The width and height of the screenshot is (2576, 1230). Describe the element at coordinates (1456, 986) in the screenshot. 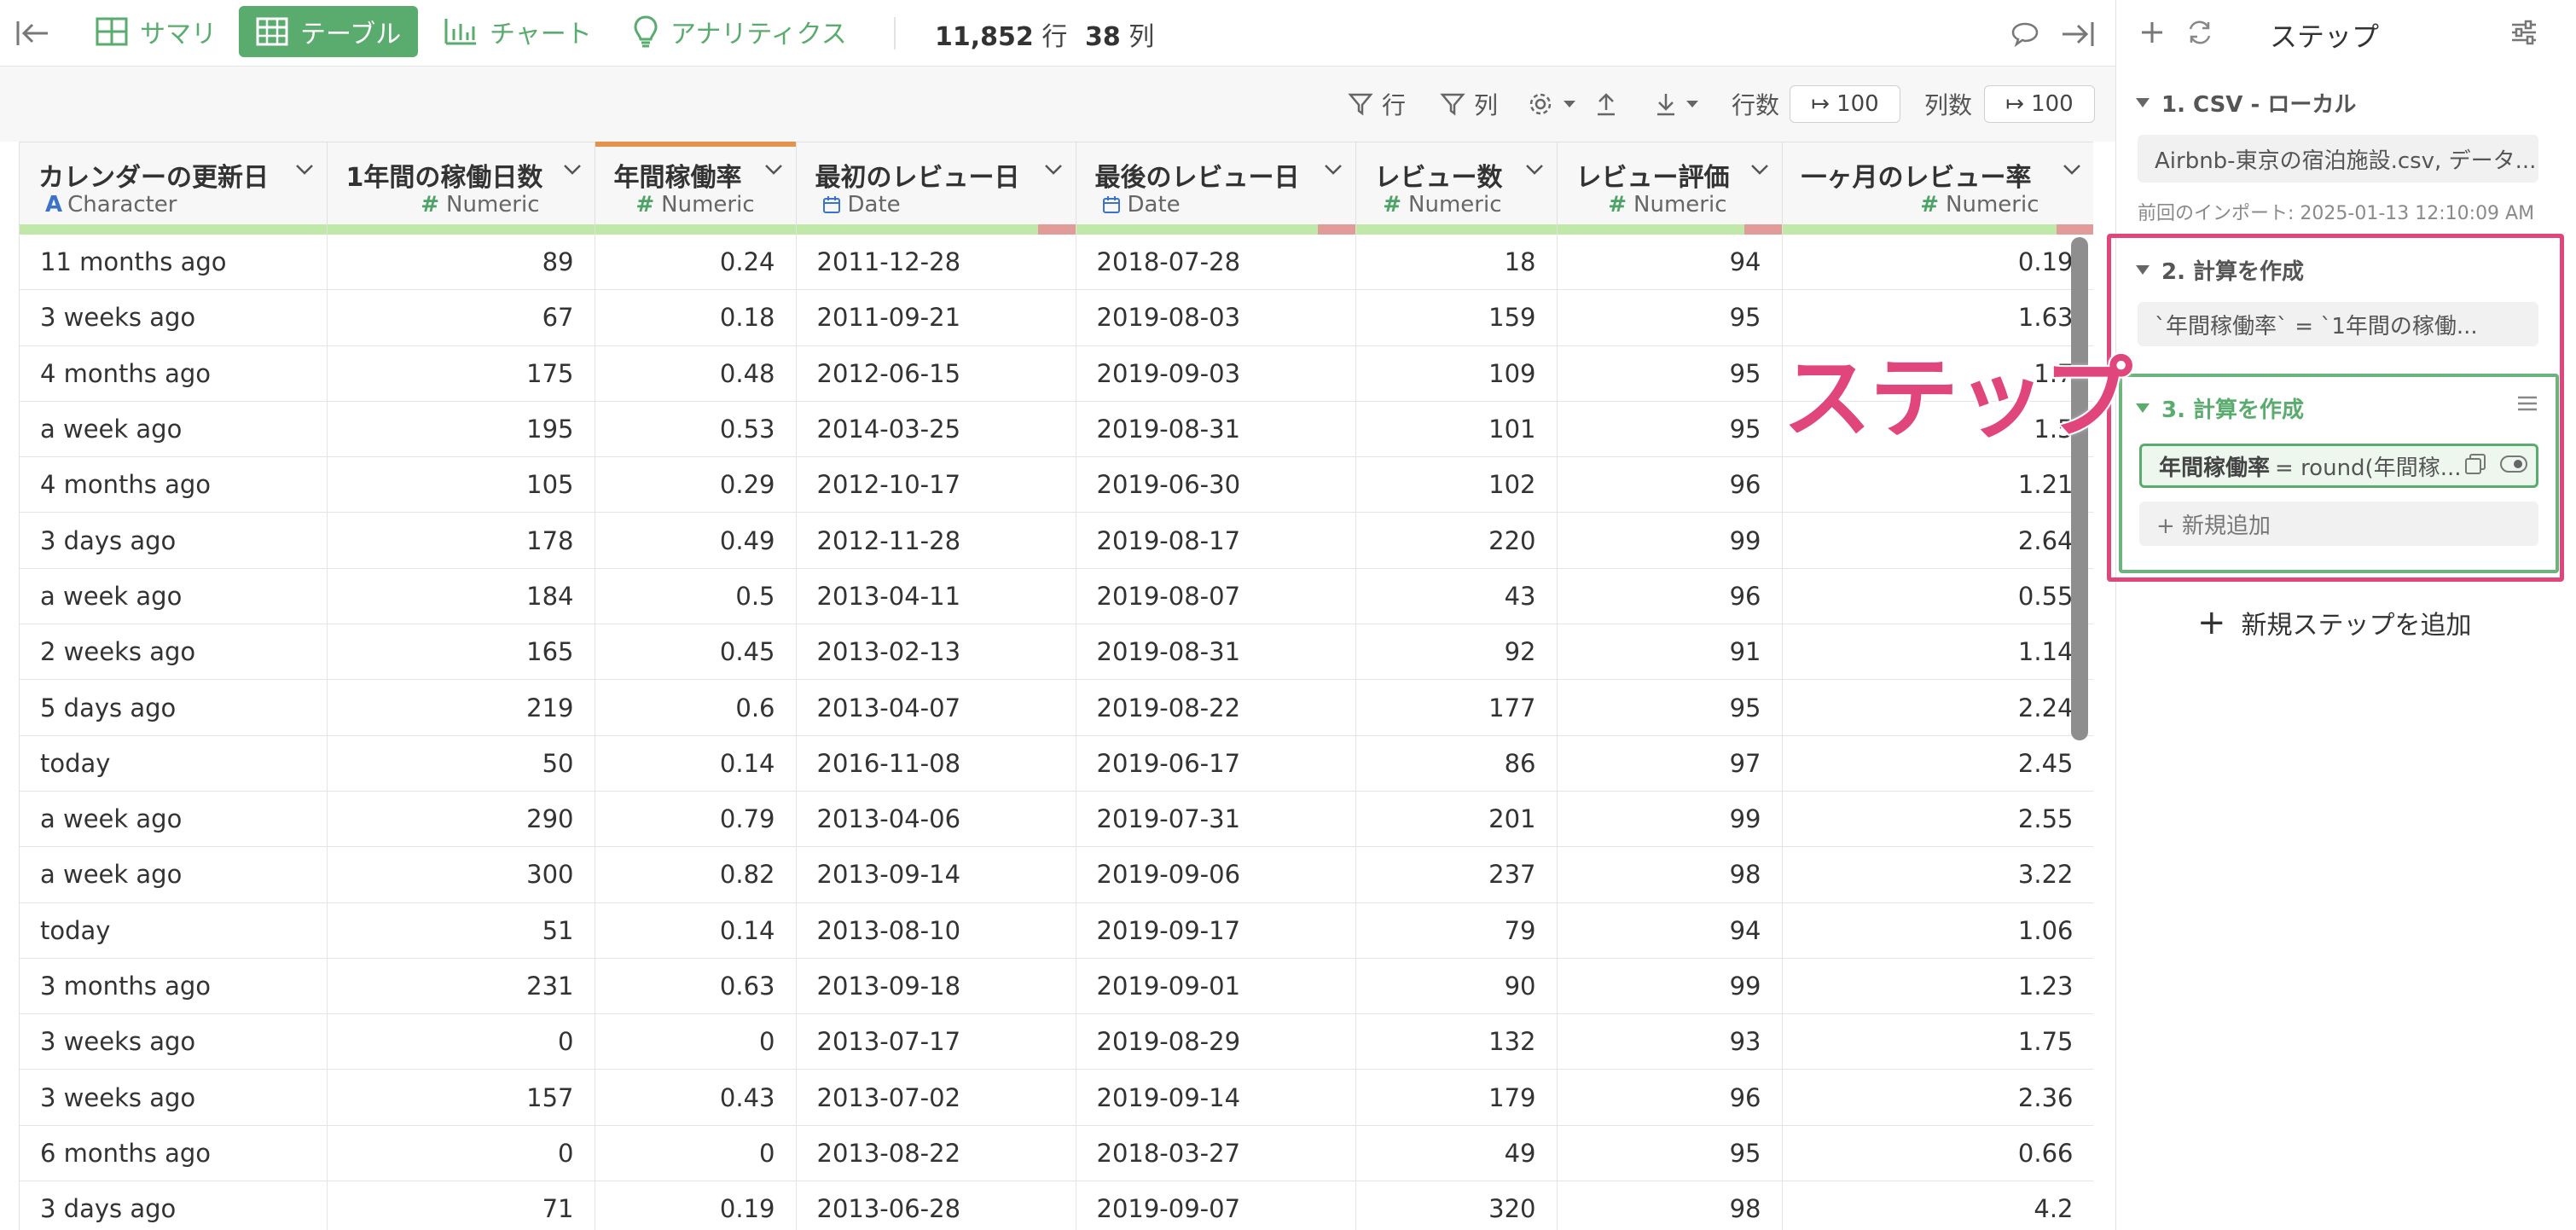

I see `table-cell: 90` at that location.